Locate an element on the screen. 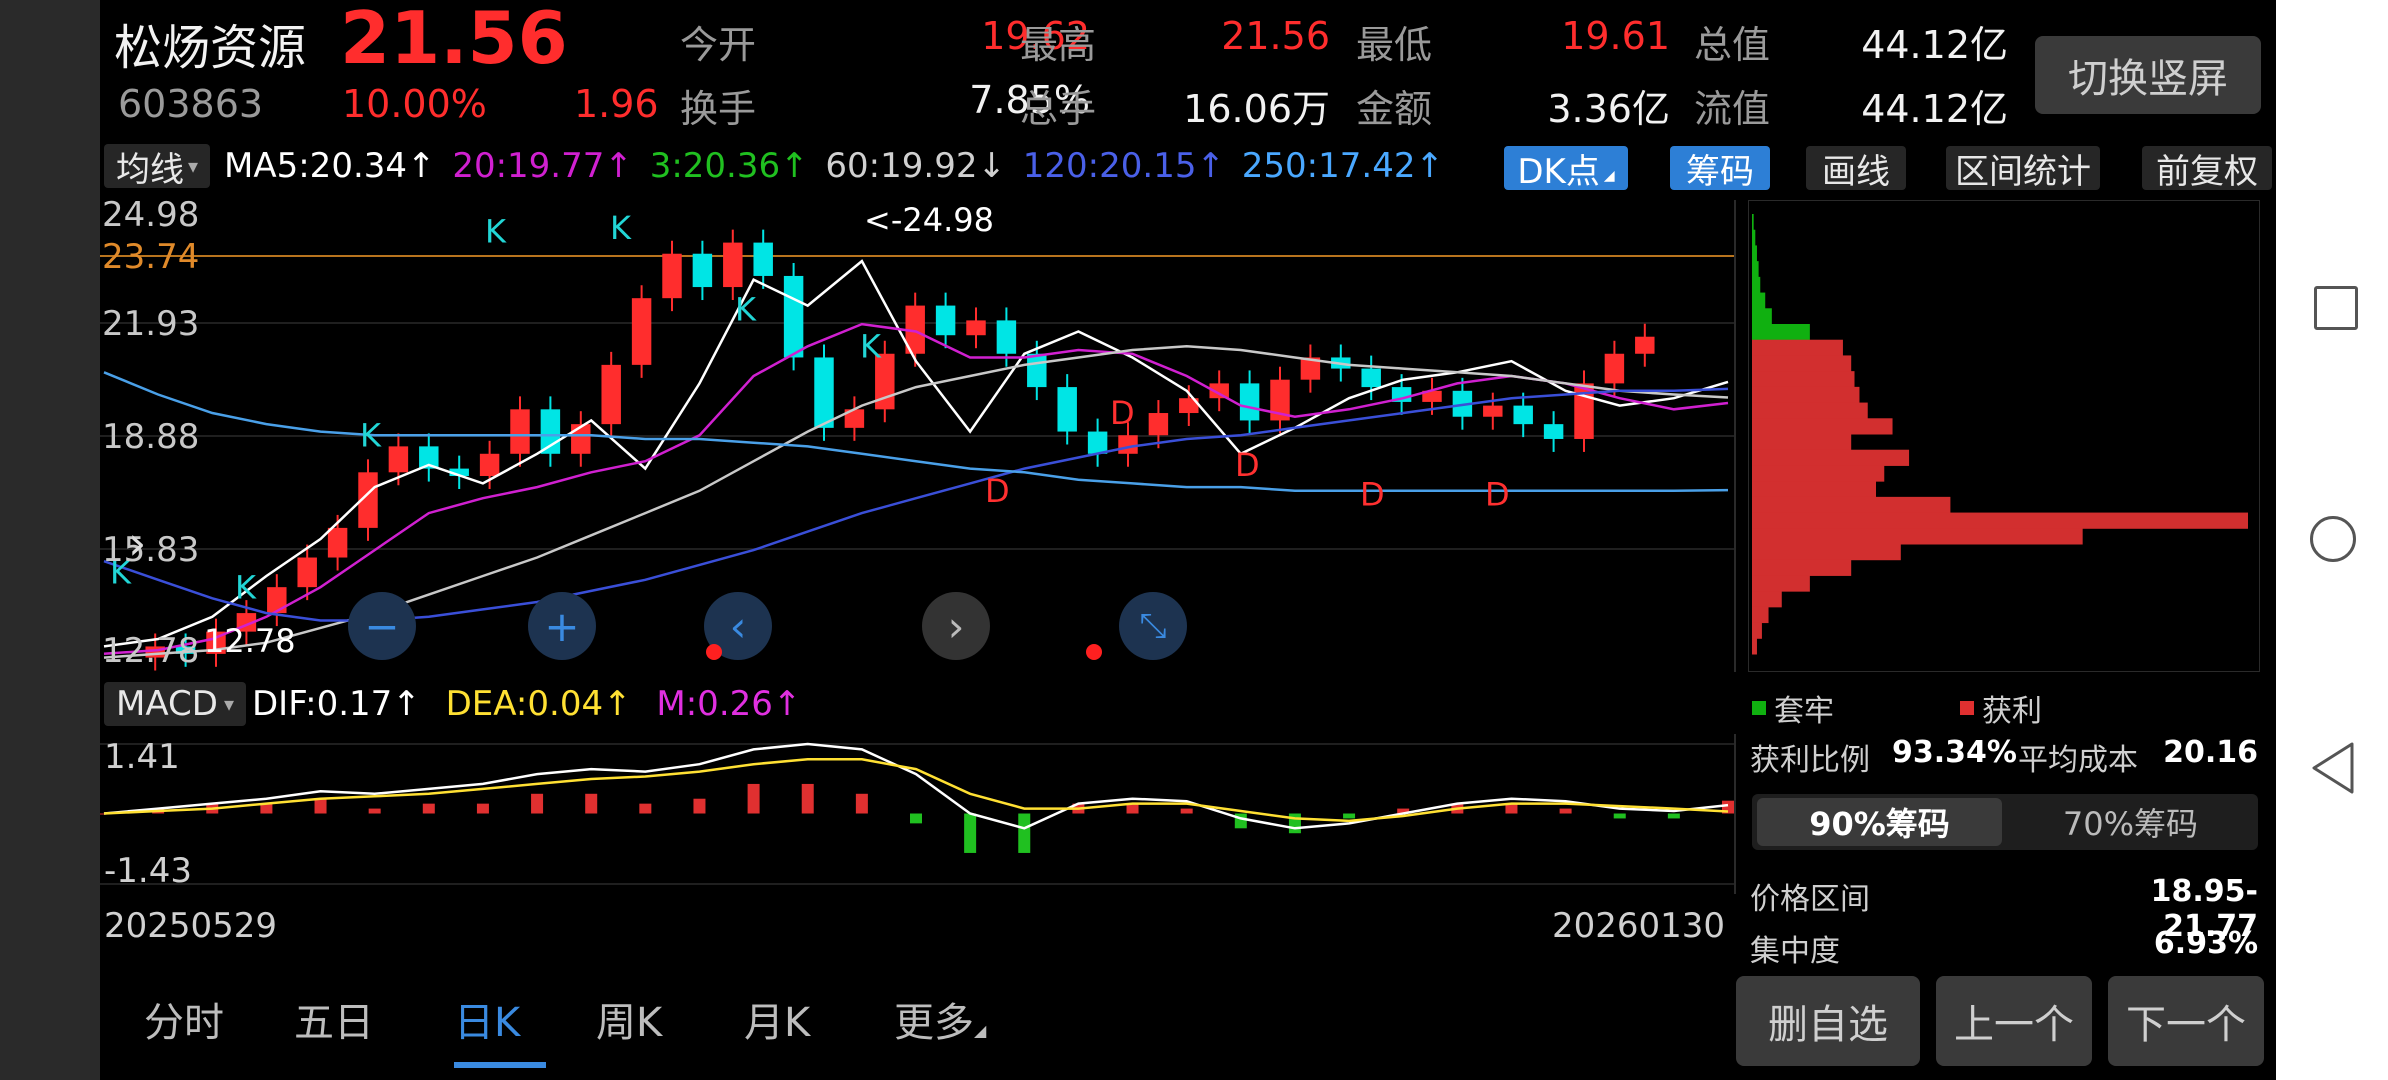  profit-swatch-icon is located at coordinates (1967, 708).